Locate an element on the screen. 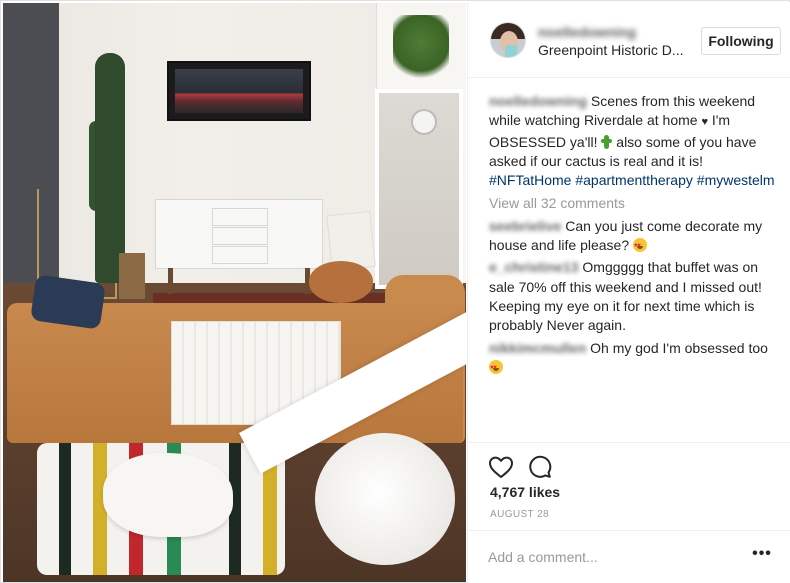  post-date: AUGUST 28 is located at coordinates (519, 514).